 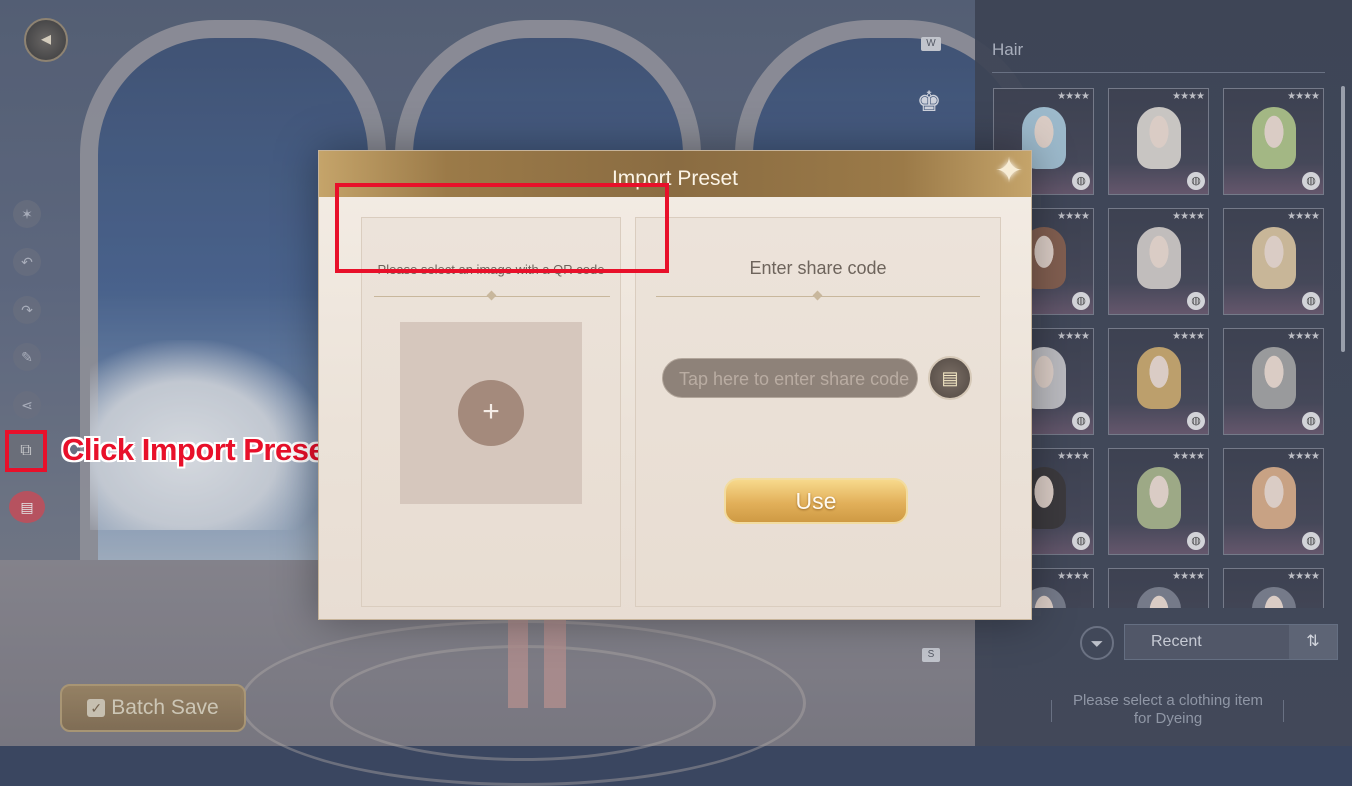 I want to click on paste-icon: ▤, so click(x=950, y=378).